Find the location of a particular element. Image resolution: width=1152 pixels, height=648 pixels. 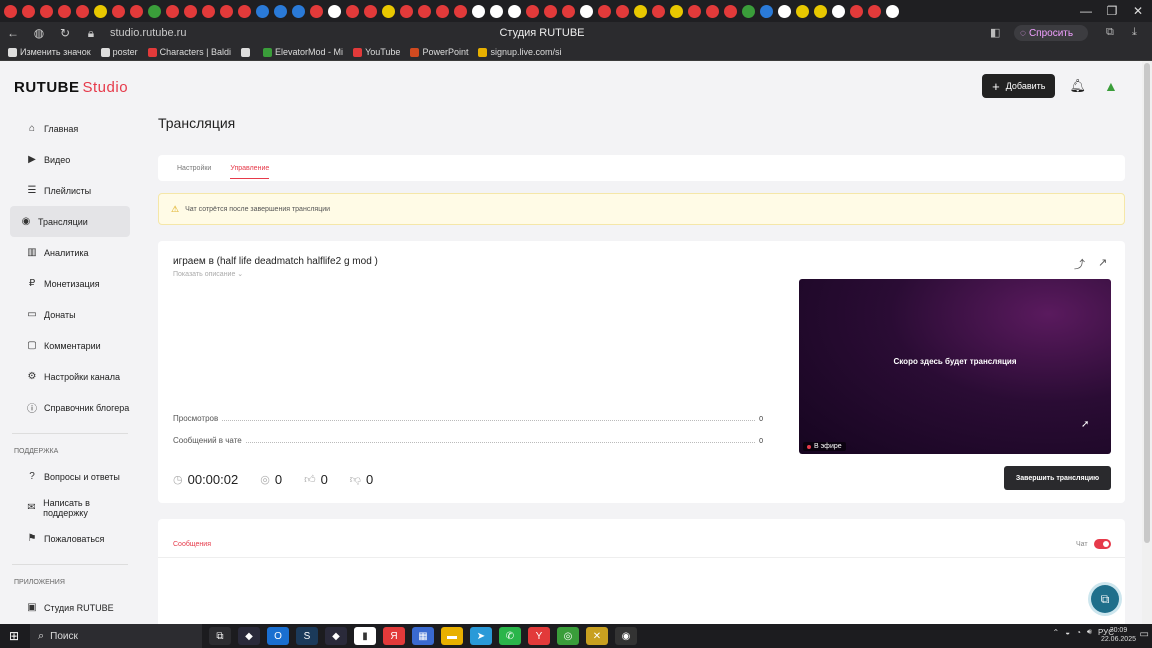

tab-messages: Сообщения is located at coordinates (192, 544).